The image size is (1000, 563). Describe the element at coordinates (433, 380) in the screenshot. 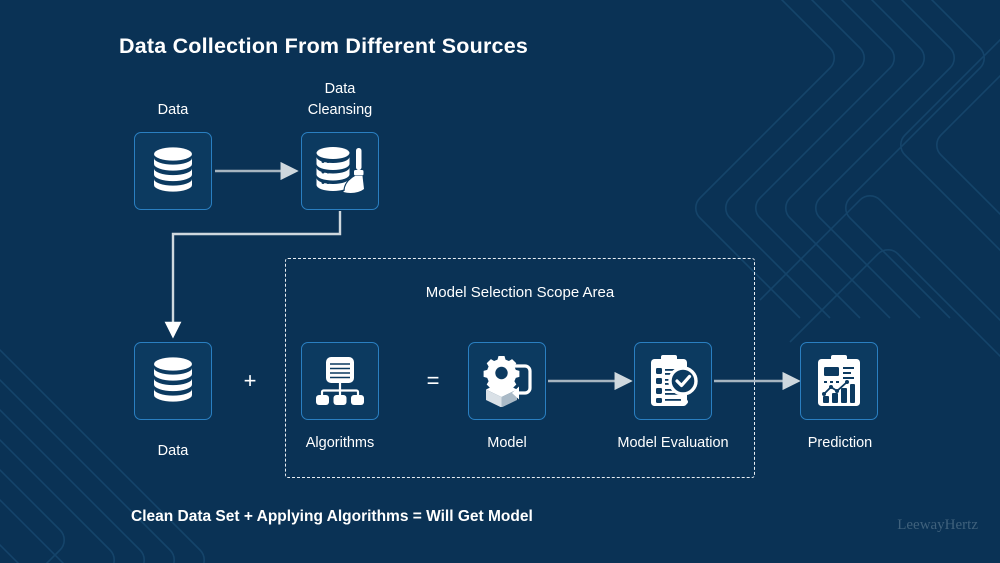

I see `operator-equals: =` at that location.